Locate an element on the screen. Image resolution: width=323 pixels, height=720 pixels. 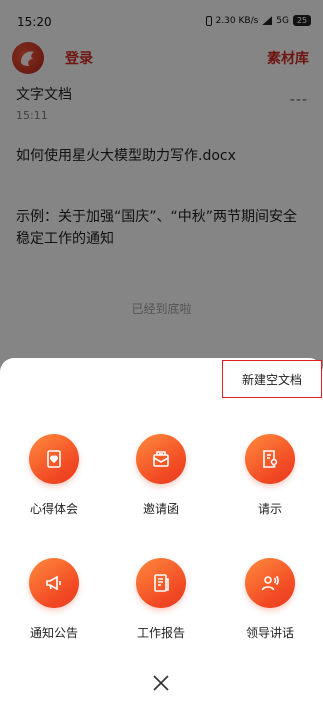
speaker-person-icon is located at coordinates (270, 583).